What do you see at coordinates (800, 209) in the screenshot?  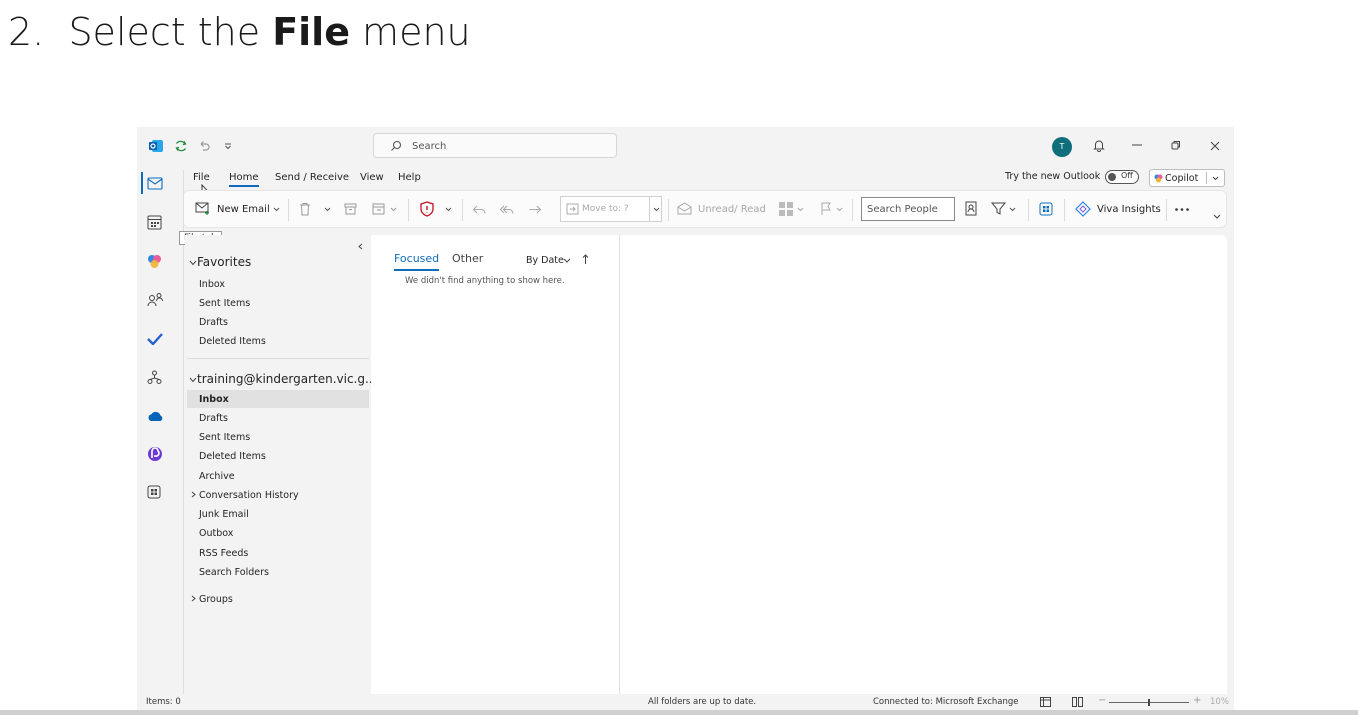 I see `categorize-dropdown-icon` at bounding box center [800, 209].